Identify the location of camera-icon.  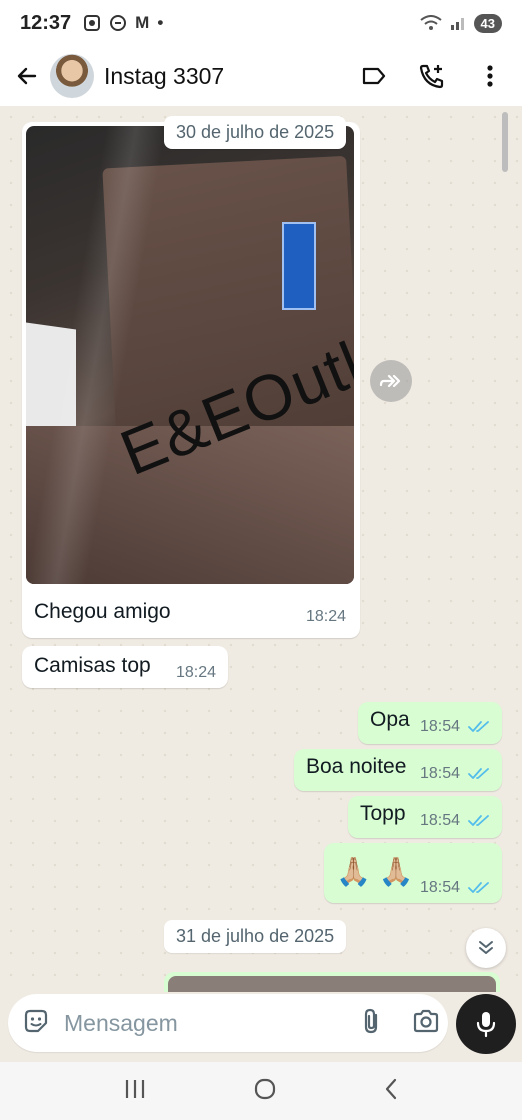
(426, 1023).